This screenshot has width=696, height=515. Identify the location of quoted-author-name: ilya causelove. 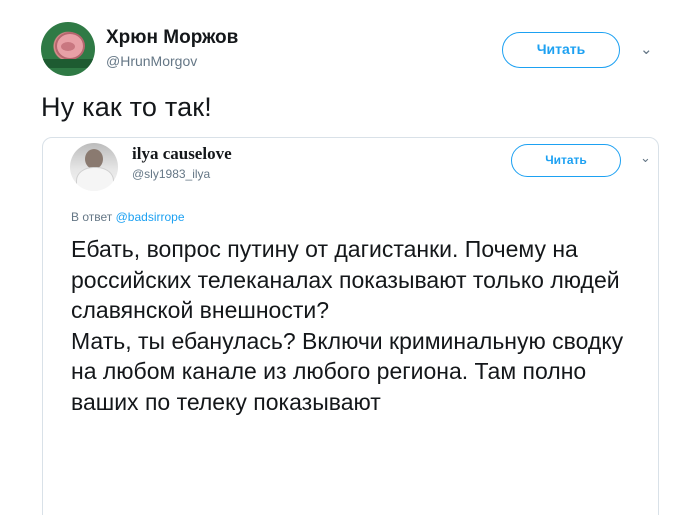
(182, 154).